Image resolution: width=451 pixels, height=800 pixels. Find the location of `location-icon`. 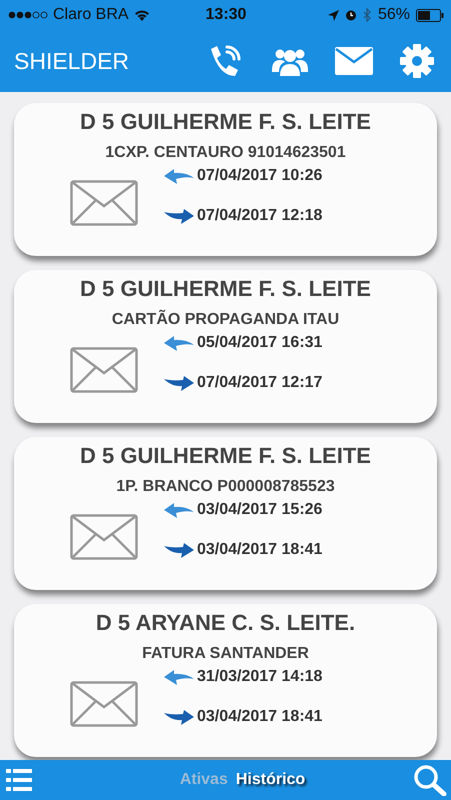

location-icon is located at coordinates (333, 15).